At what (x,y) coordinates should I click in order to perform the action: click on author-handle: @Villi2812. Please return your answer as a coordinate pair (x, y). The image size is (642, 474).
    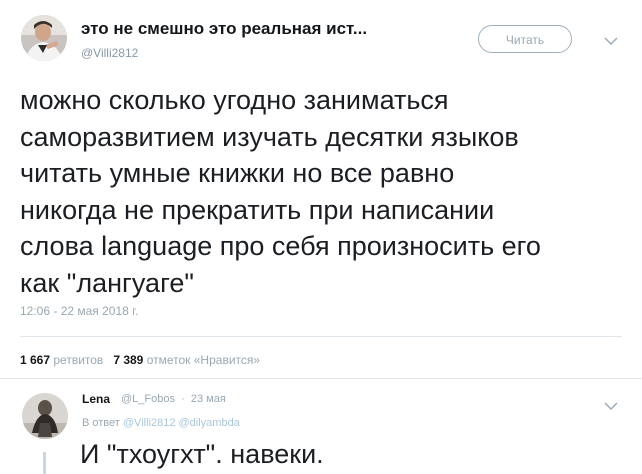
    Looking at the image, I should click on (109, 53).